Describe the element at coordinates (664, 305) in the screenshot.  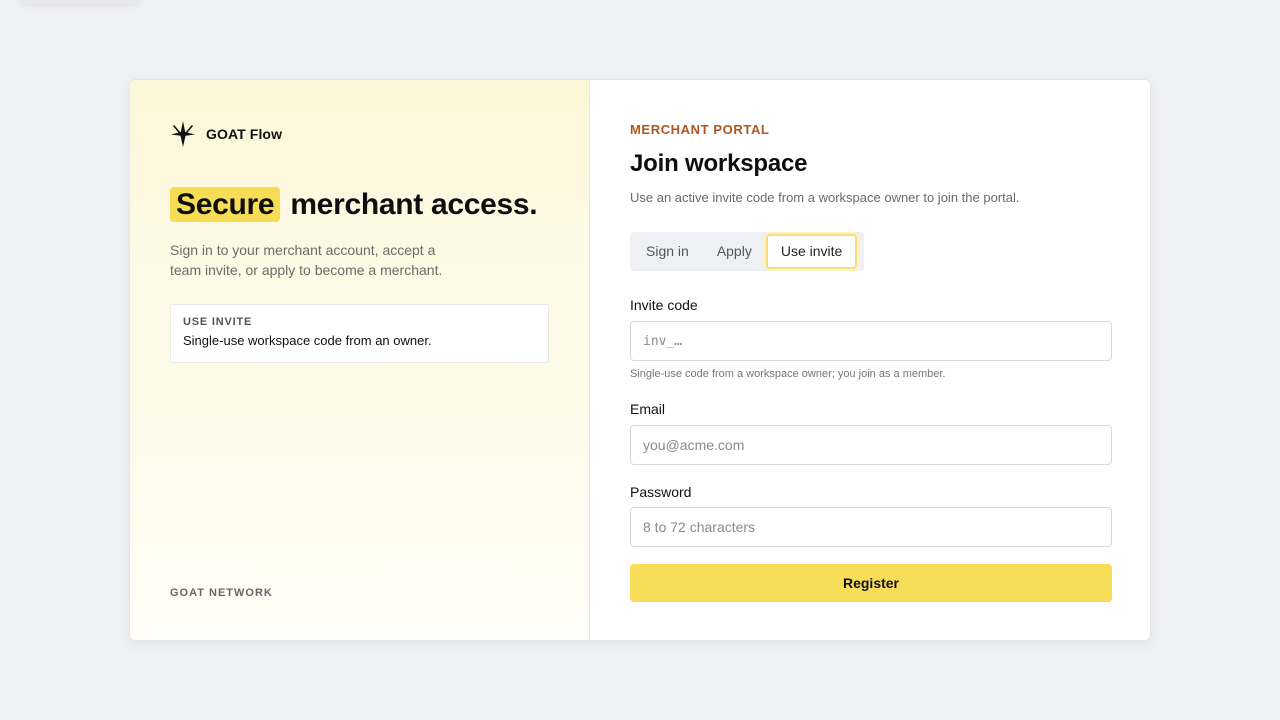
I see `invite-code-label: Invite code` at that location.